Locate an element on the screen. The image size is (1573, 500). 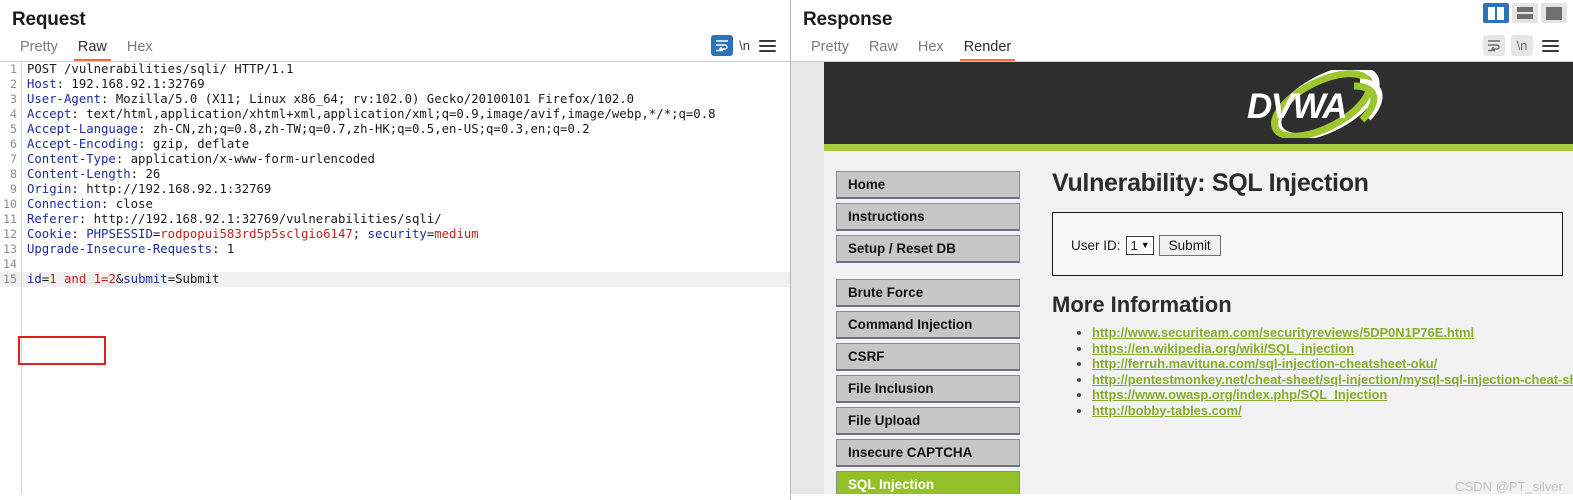
sidebar-item-instructions: Instructions is located at coordinates (928, 217).